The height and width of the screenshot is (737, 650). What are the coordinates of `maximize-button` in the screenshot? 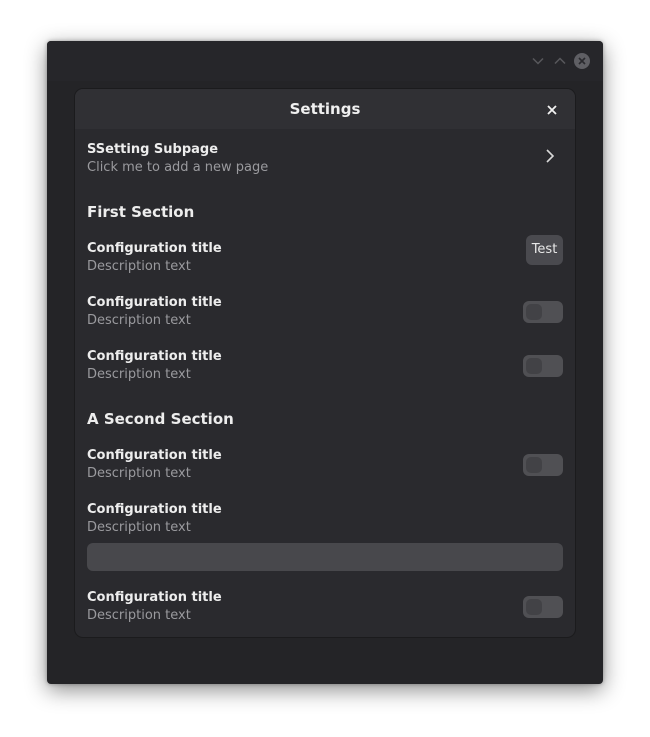 It's located at (560, 61).